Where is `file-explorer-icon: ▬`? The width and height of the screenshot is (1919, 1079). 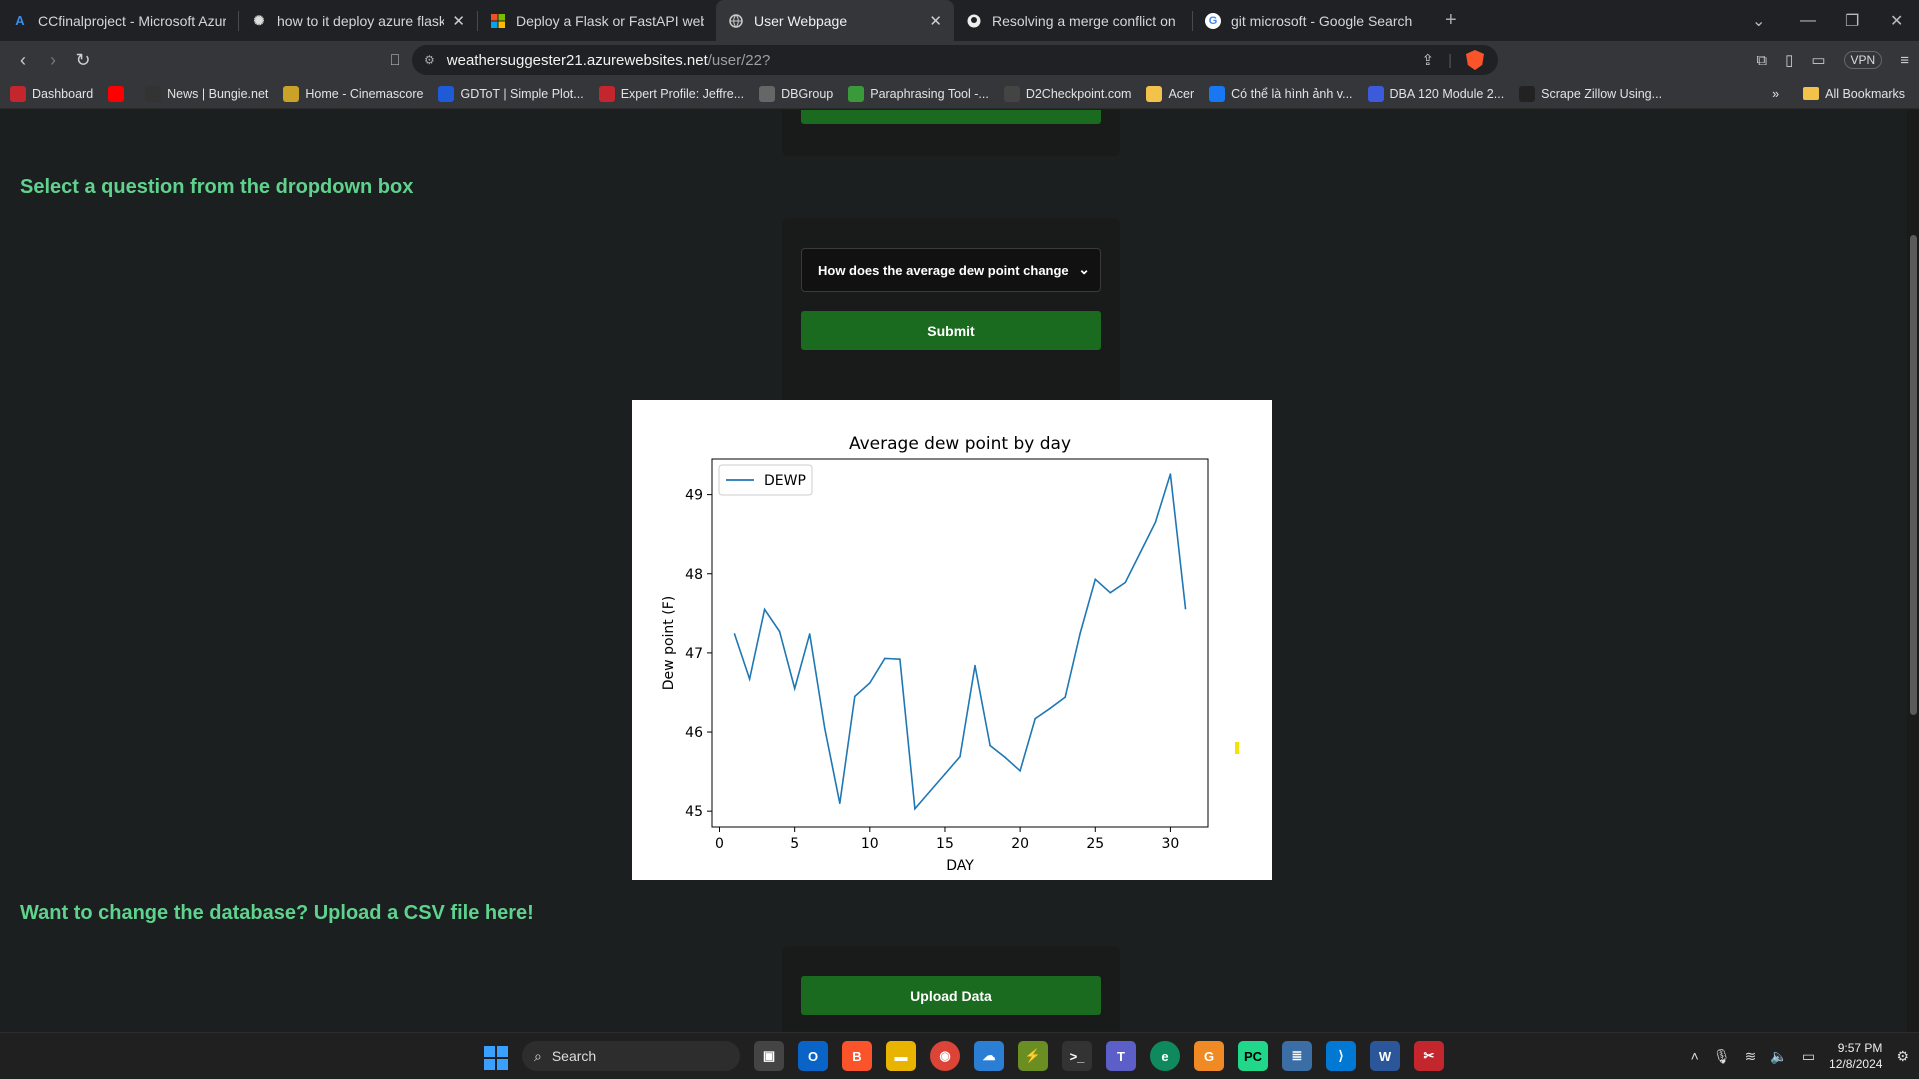 file-explorer-icon: ▬ is located at coordinates (901, 1056).